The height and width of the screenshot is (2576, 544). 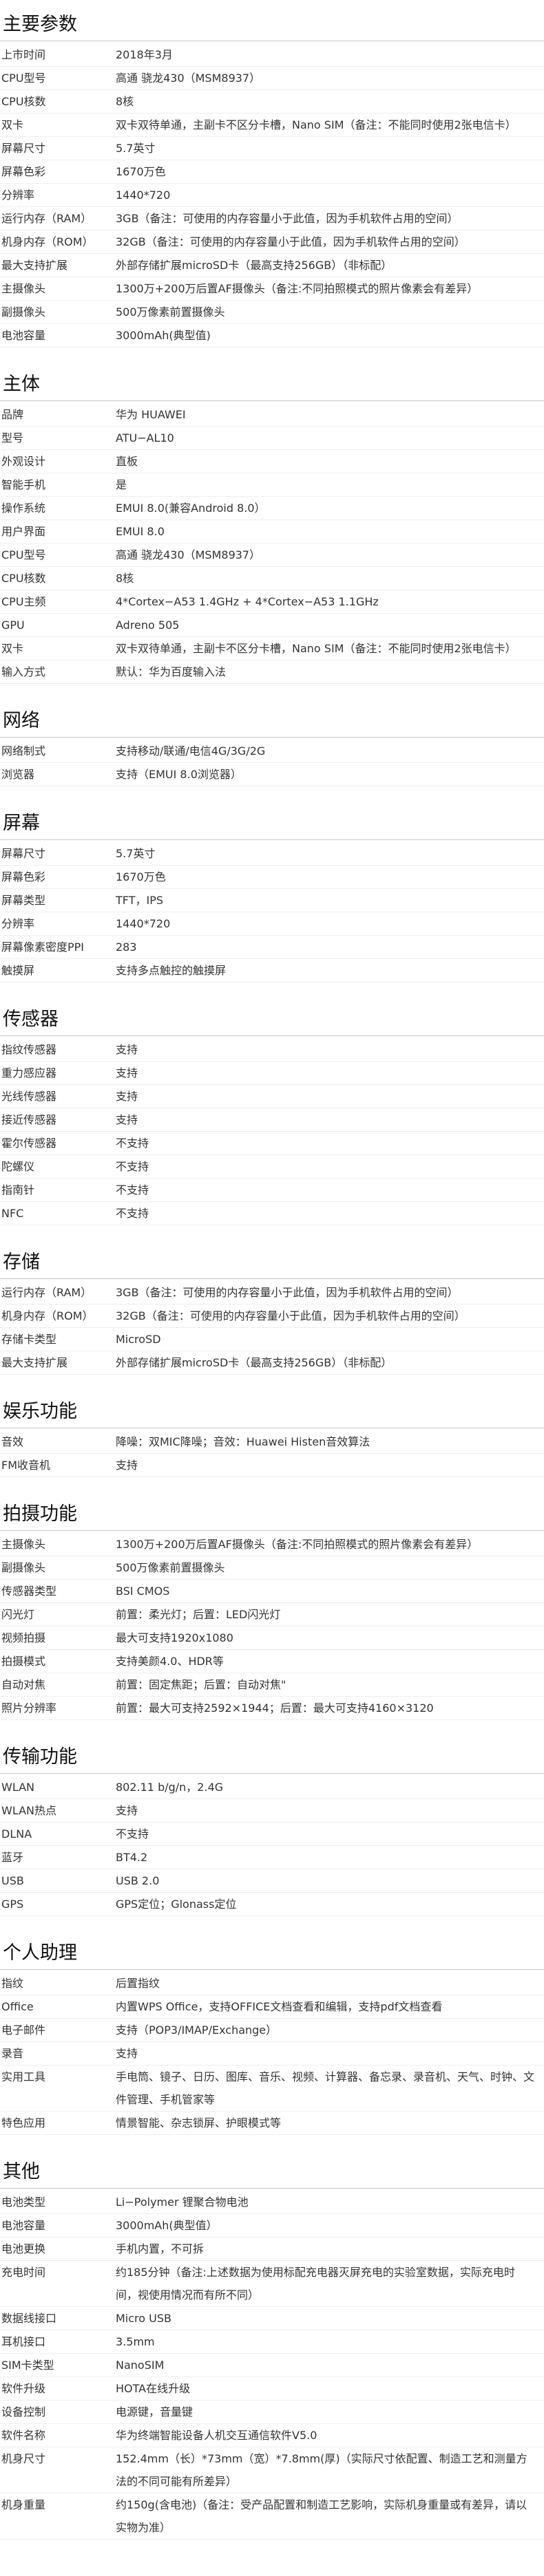 I want to click on spec-label: 屏幕像素密度PPI, so click(x=43, y=948).